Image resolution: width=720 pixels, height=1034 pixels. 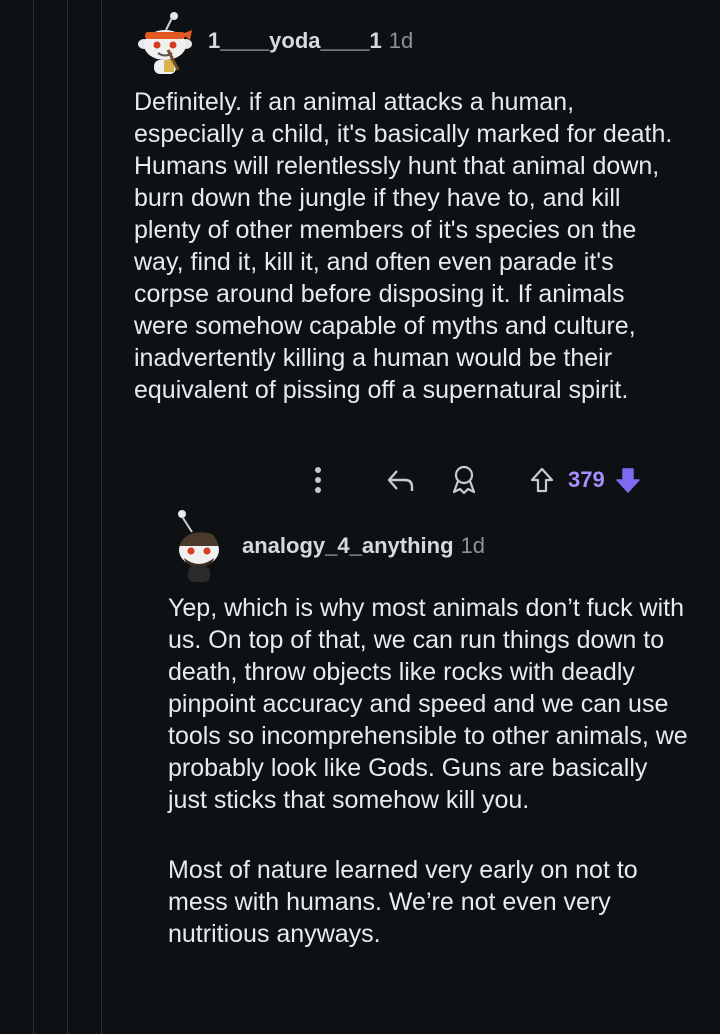 What do you see at coordinates (348, 546) in the screenshot?
I see `comment-author: analogy_4_anything` at bounding box center [348, 546].